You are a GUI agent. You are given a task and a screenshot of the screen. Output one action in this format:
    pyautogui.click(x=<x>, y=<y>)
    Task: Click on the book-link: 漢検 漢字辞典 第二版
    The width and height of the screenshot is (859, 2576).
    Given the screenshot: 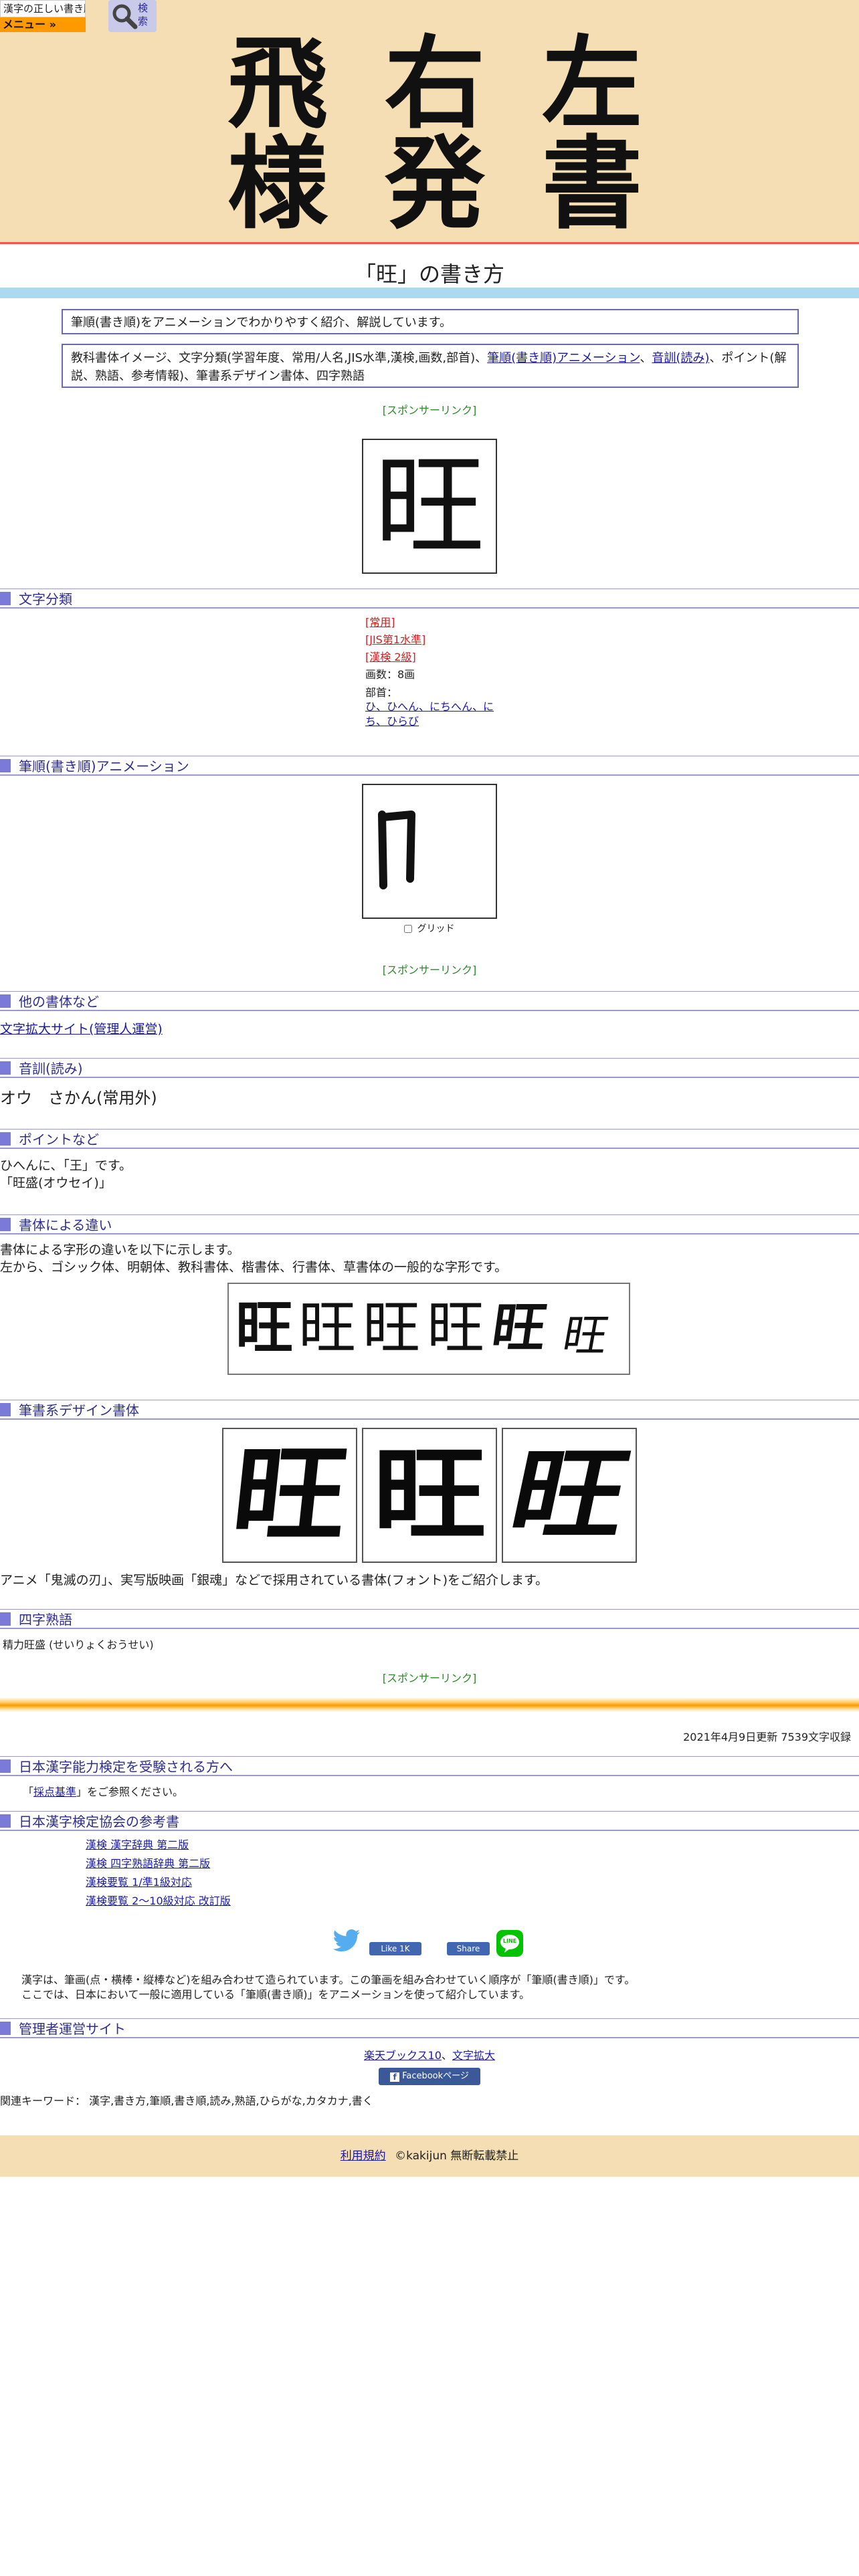 What is the action you would take?
    pyautogui.click(x=137, y=1845)
    